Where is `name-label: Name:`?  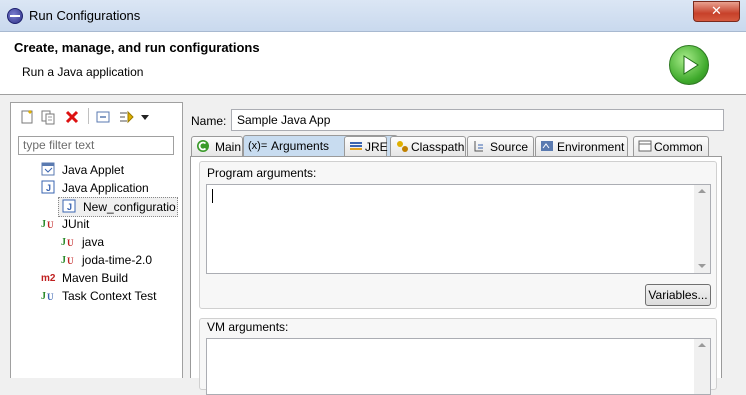 name-label: Name: is located at coordinates (209, 121).